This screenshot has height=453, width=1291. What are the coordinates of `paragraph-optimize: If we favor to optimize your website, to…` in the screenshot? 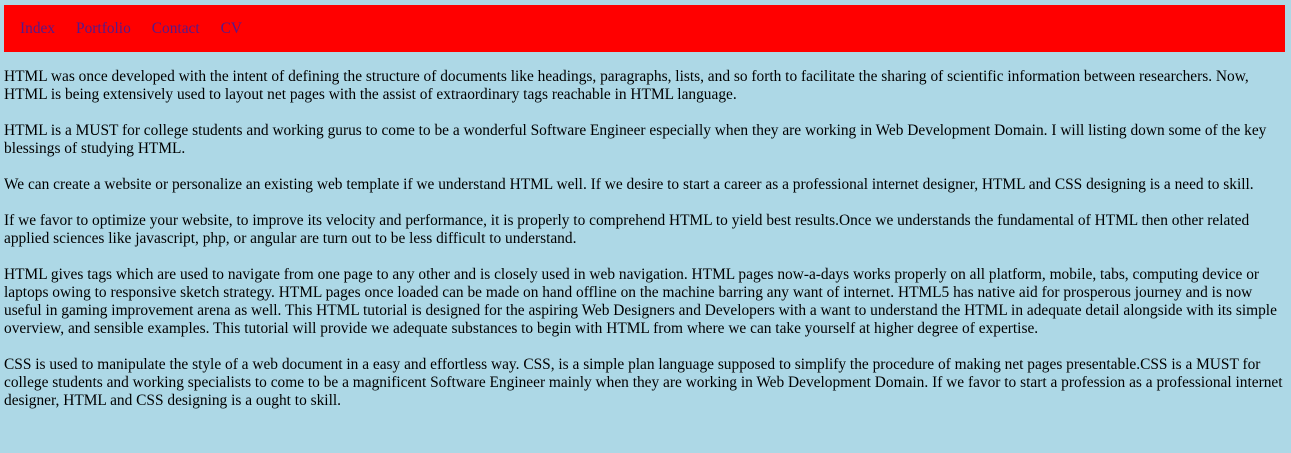 It's located at (627, 229).